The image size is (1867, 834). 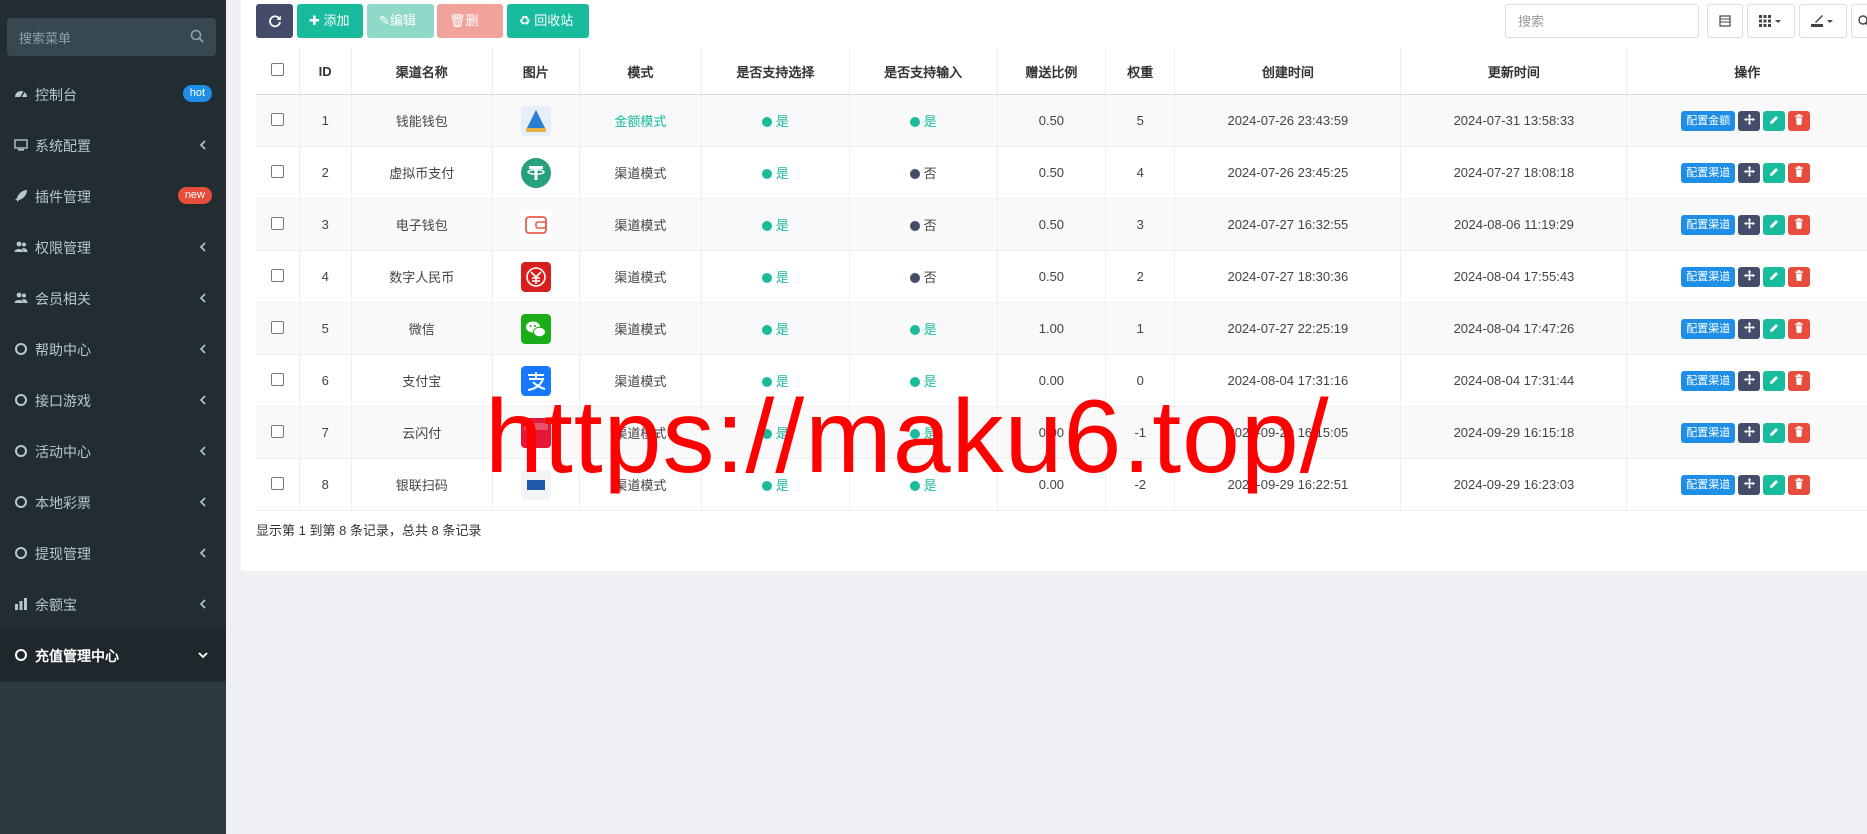 What do you see at coordinates (77, 656) in the screenshot?
I see `sidebar-item-label: 充值管理中心` at bounding box center [77, 656].